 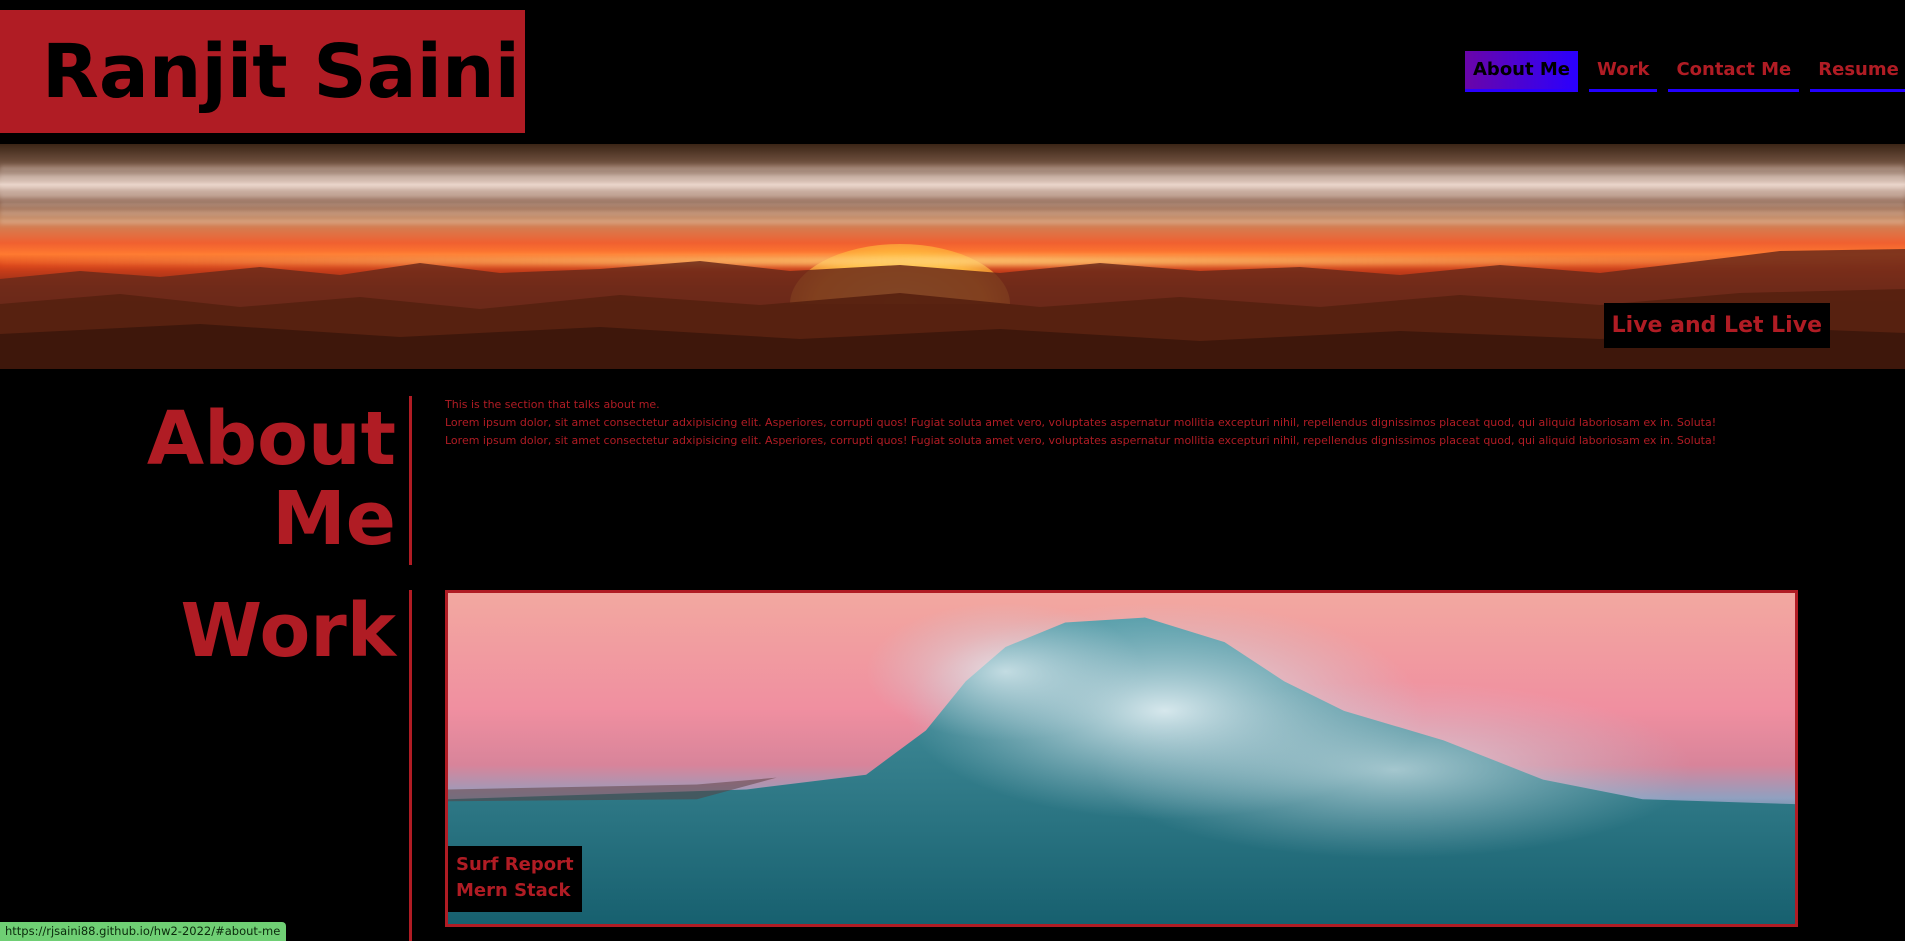 What do you see at coordinates (1521, 71) in the screenshot?
I see `nav-link-about-me: About Me` at bounding box center [1521, 71].